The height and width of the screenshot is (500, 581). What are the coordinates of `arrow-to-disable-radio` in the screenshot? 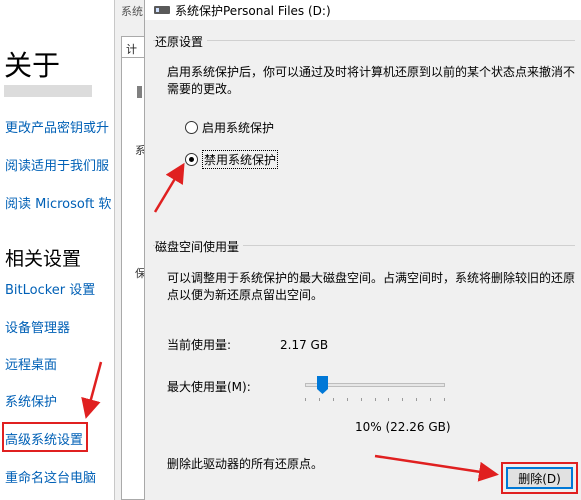 It's located at (169, 187).